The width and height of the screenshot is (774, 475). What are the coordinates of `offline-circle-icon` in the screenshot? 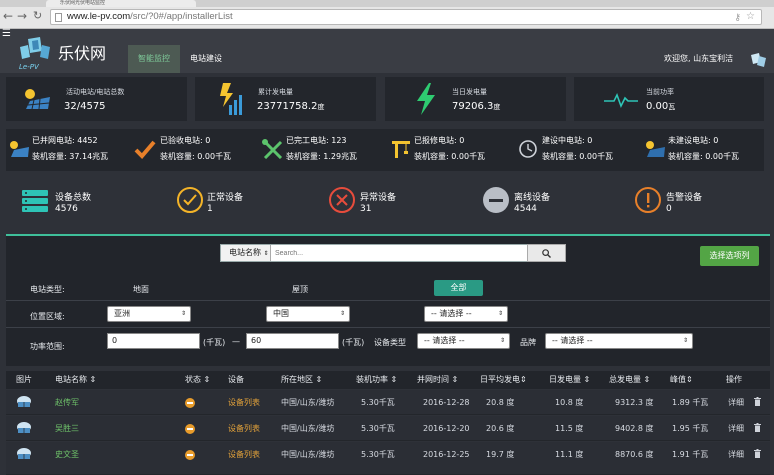 It's located at (496, 200).